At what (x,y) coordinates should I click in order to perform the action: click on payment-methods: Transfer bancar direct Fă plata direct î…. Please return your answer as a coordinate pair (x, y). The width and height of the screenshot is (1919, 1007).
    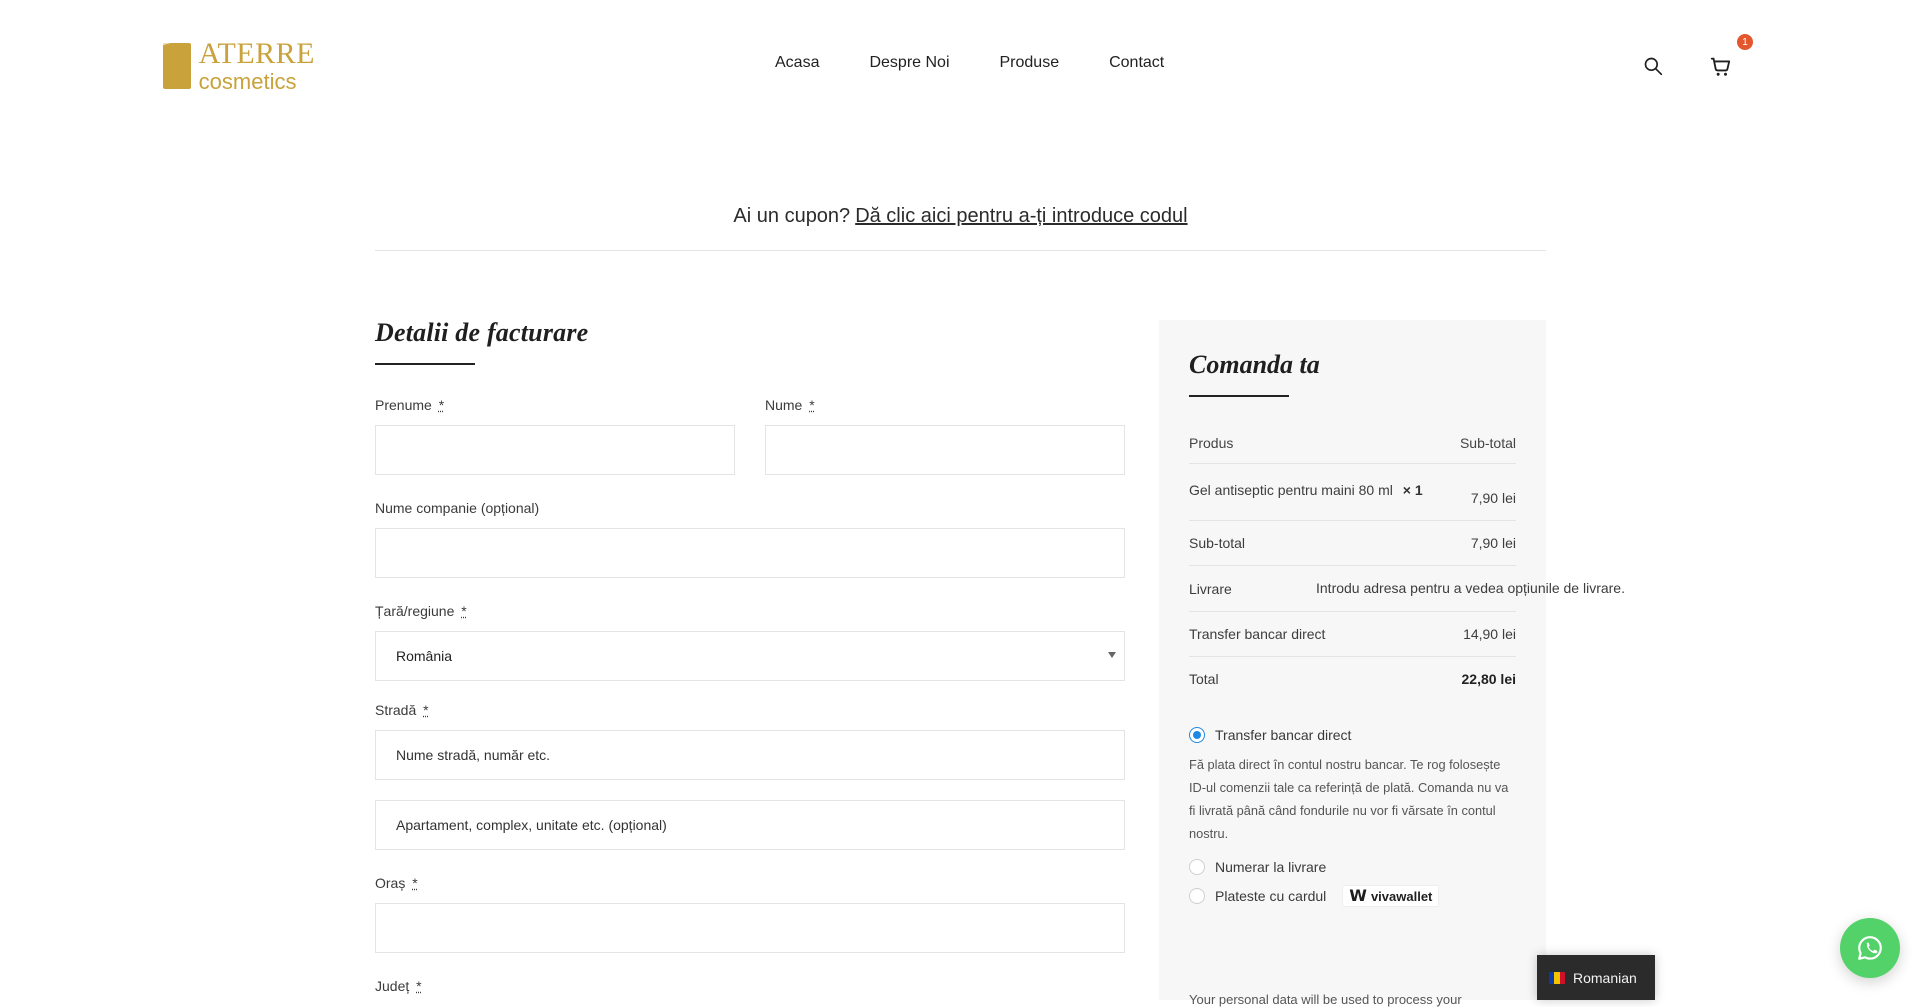
    Looking at the image, I should click on (1352, 817).